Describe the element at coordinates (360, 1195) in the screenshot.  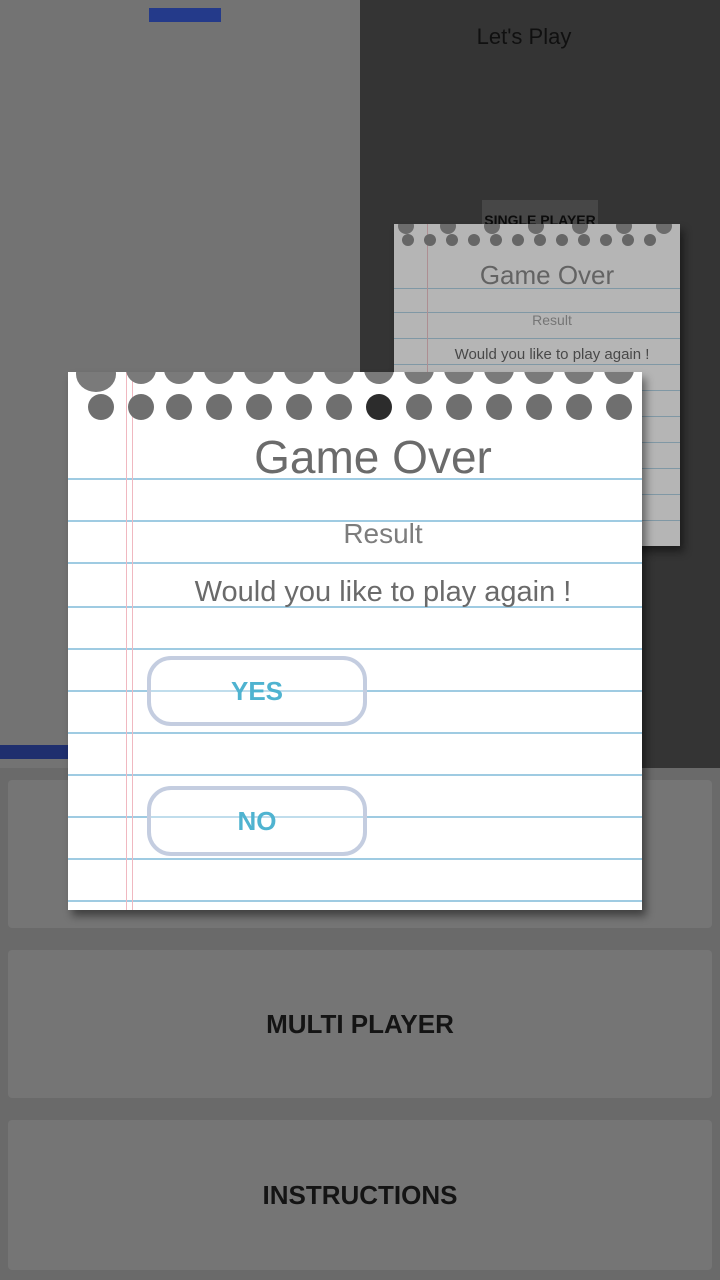
I see `instructions-button: INSTRUCTIONS` at that location.